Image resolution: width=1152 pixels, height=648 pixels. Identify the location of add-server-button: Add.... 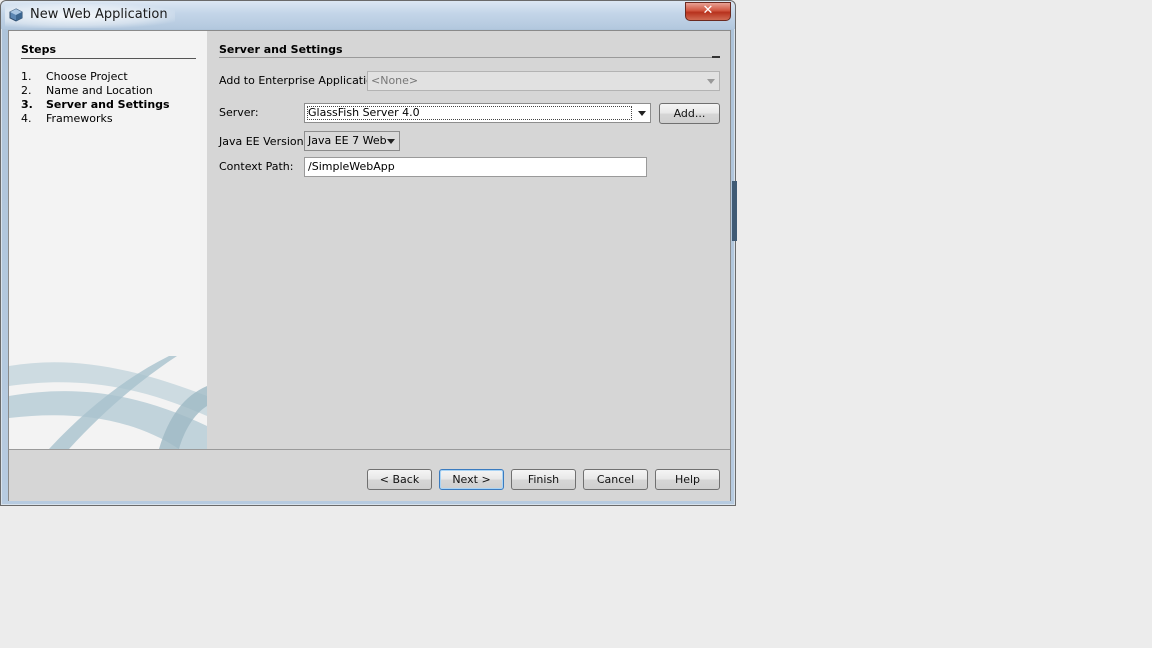
(689, 113).